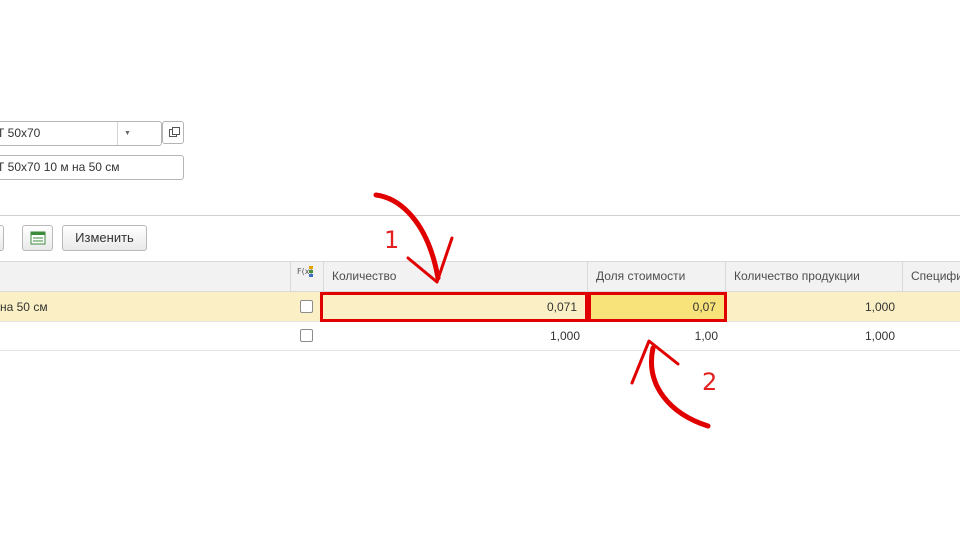 The height and width of the screenshot is (540, 960). I want to click on formula-icon: F(x), so click(305, 271).